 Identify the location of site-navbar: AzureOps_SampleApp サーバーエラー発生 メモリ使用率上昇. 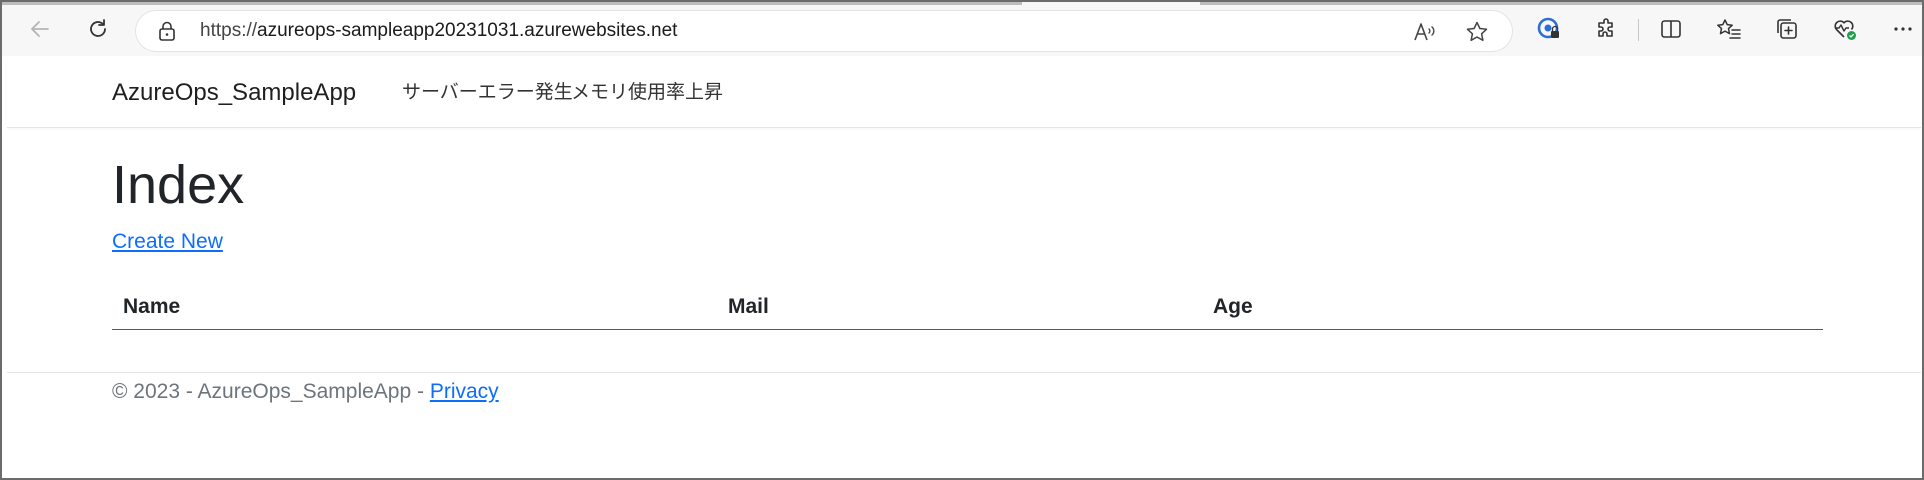
(964, 93).